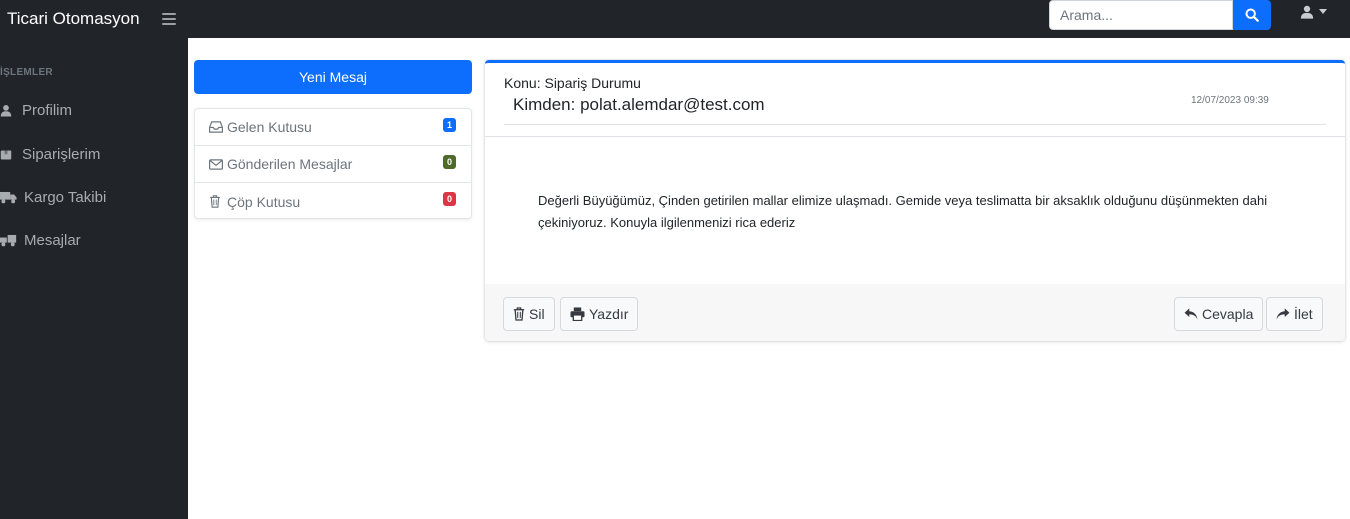  I want to click on sidebar-heading: İŞLEMLER, so click(26, 72).